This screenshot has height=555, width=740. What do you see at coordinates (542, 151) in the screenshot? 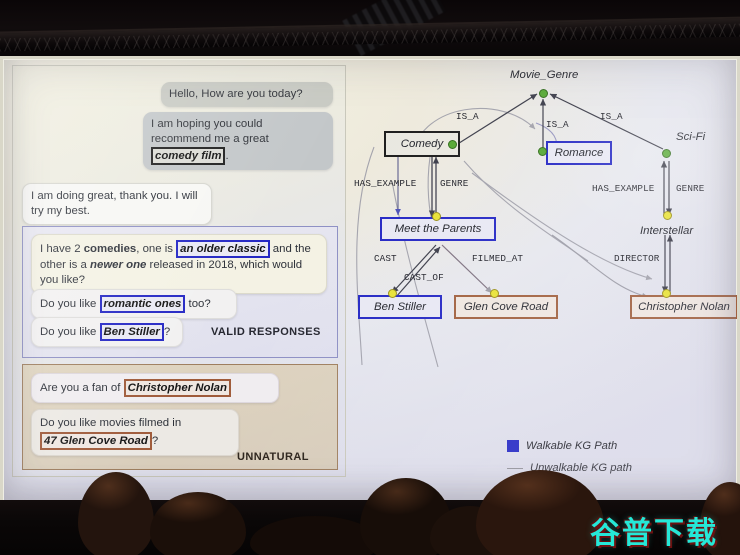
I see `kg-node-dot-romance` at bounding box center [542, 151].